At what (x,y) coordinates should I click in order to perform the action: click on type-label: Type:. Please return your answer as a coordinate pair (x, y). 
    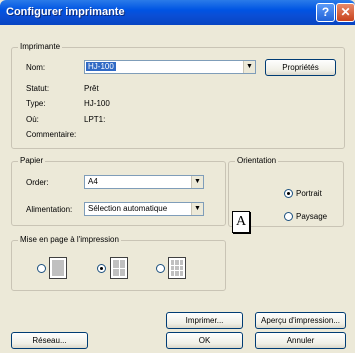
    Looking at the image, I should click on (36, 103).